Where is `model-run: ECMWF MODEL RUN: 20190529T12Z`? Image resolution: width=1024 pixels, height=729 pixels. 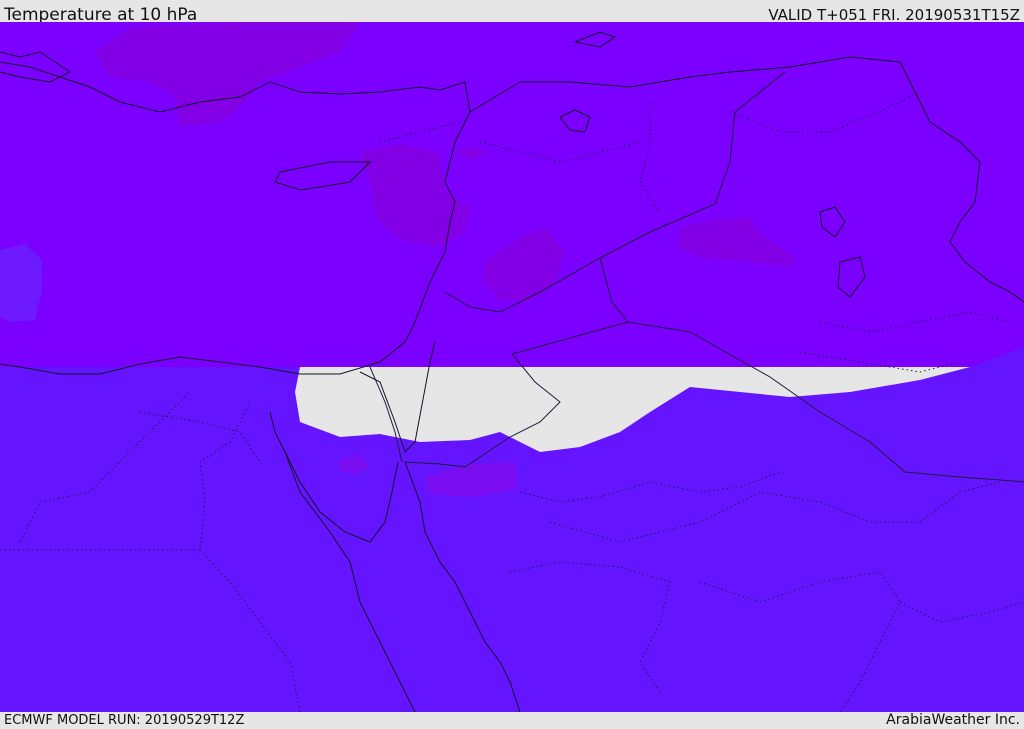
model-run: ECMWF MODEL RUN: 20190529T12Z is located at coordinates (124, 720).